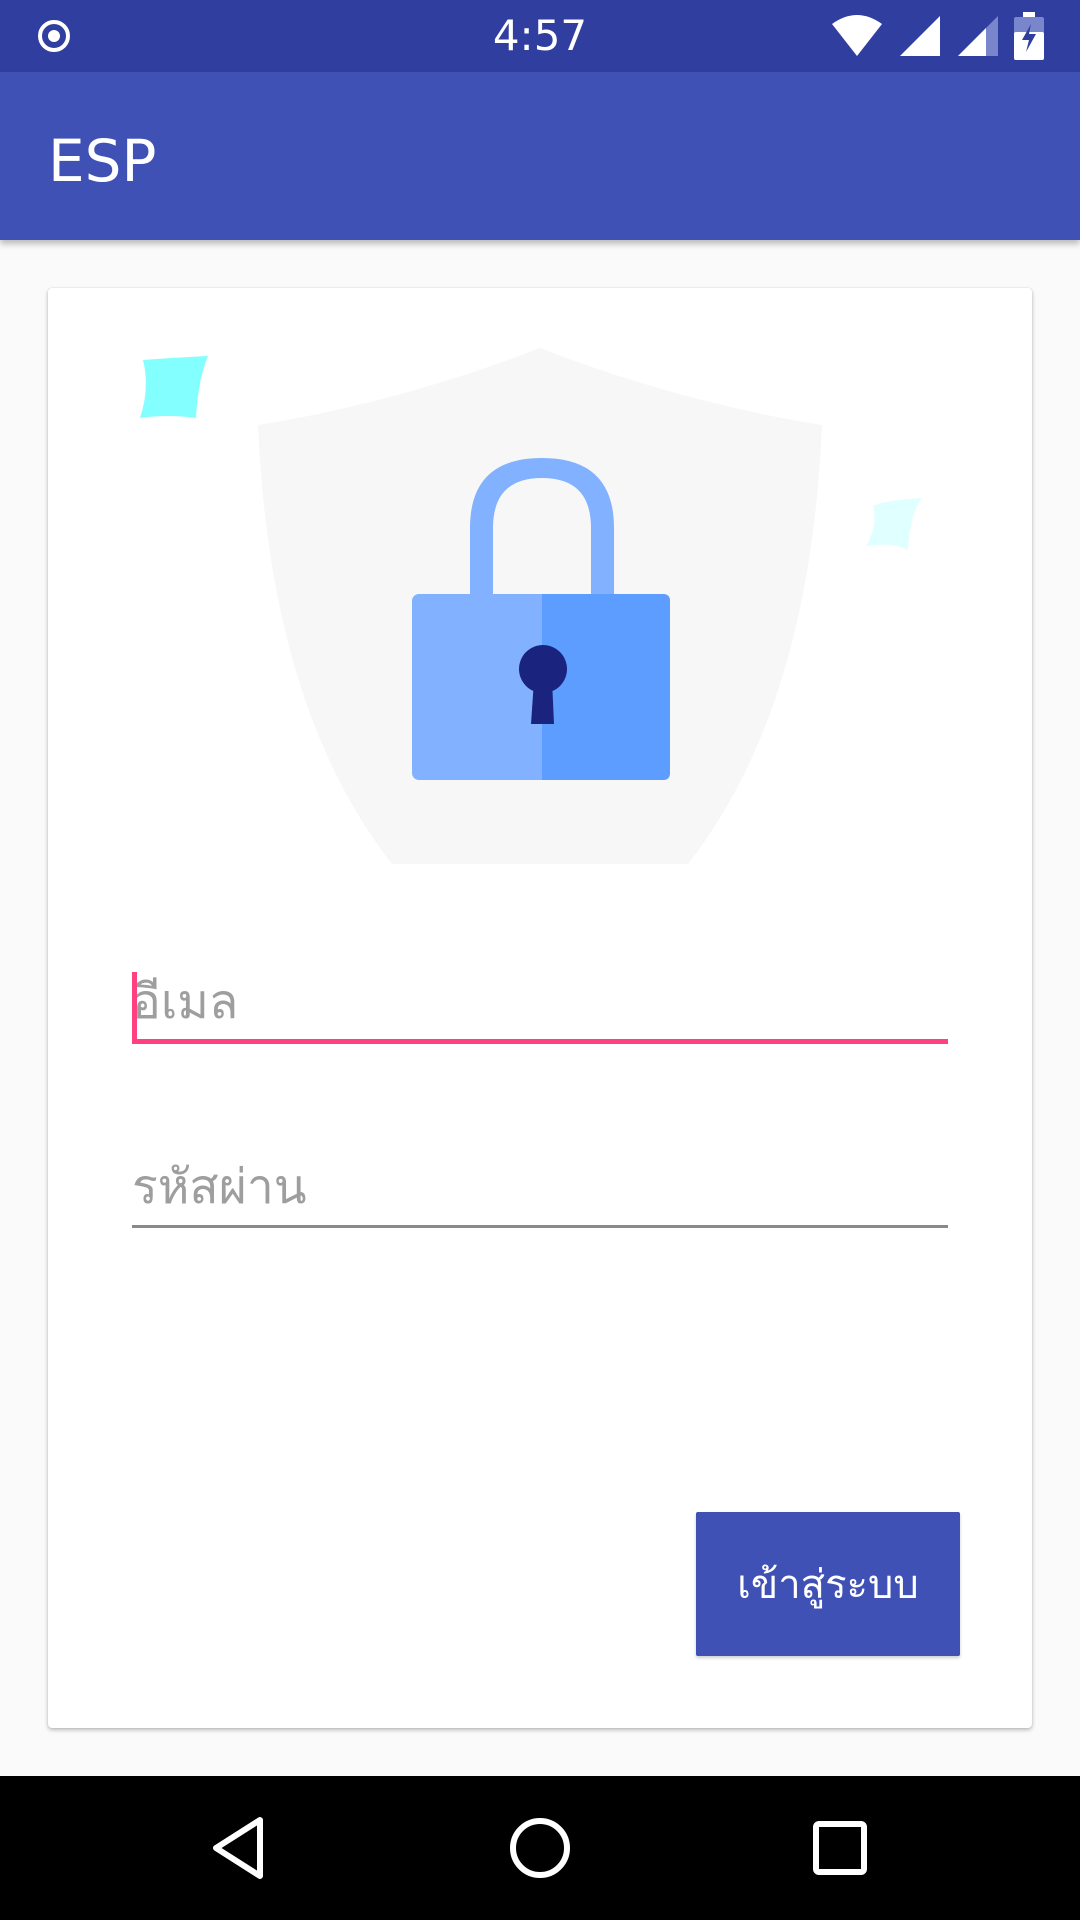 This screenshot has width=1080, height=1920. I want to click on back-icon, so click(240, 1848).